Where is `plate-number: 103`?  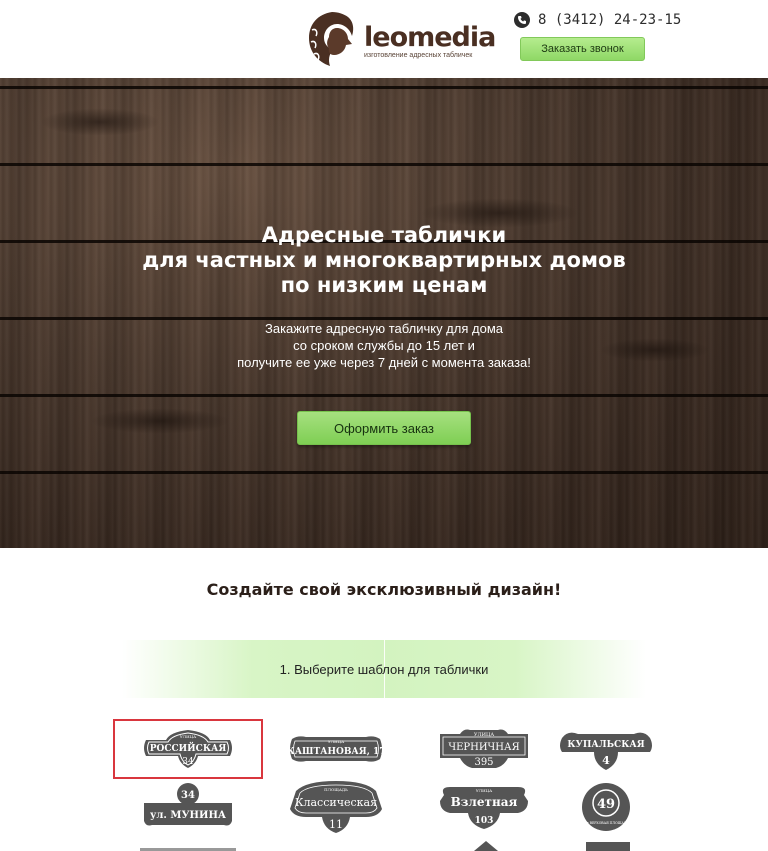
plate-number: 103 is located at coordinates (484, 821).